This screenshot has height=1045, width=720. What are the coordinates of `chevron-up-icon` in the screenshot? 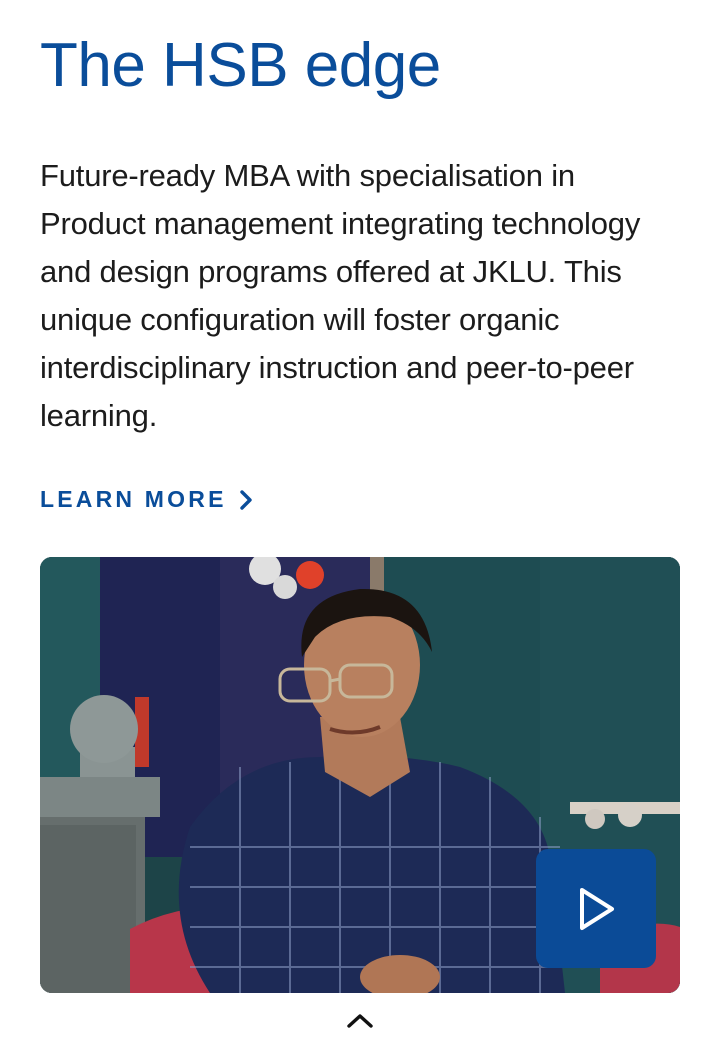 It's located at (360, 1021).